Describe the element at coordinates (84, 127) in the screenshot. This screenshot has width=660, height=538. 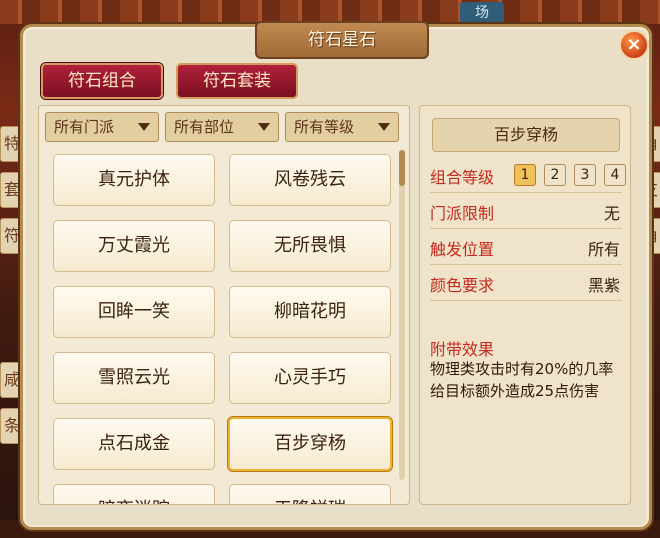
I see `sect-filter-label: 所有门派` at that location.